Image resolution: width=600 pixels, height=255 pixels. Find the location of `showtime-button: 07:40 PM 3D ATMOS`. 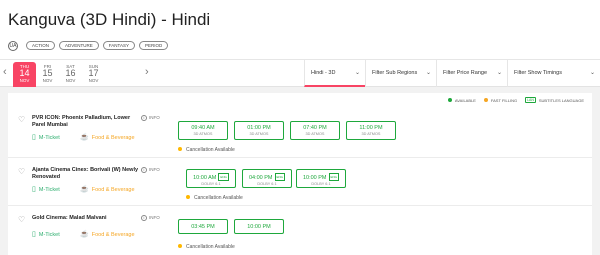

showtime-button: 07:40 PM 3D ATMOS is located at coordinates (315, 130).